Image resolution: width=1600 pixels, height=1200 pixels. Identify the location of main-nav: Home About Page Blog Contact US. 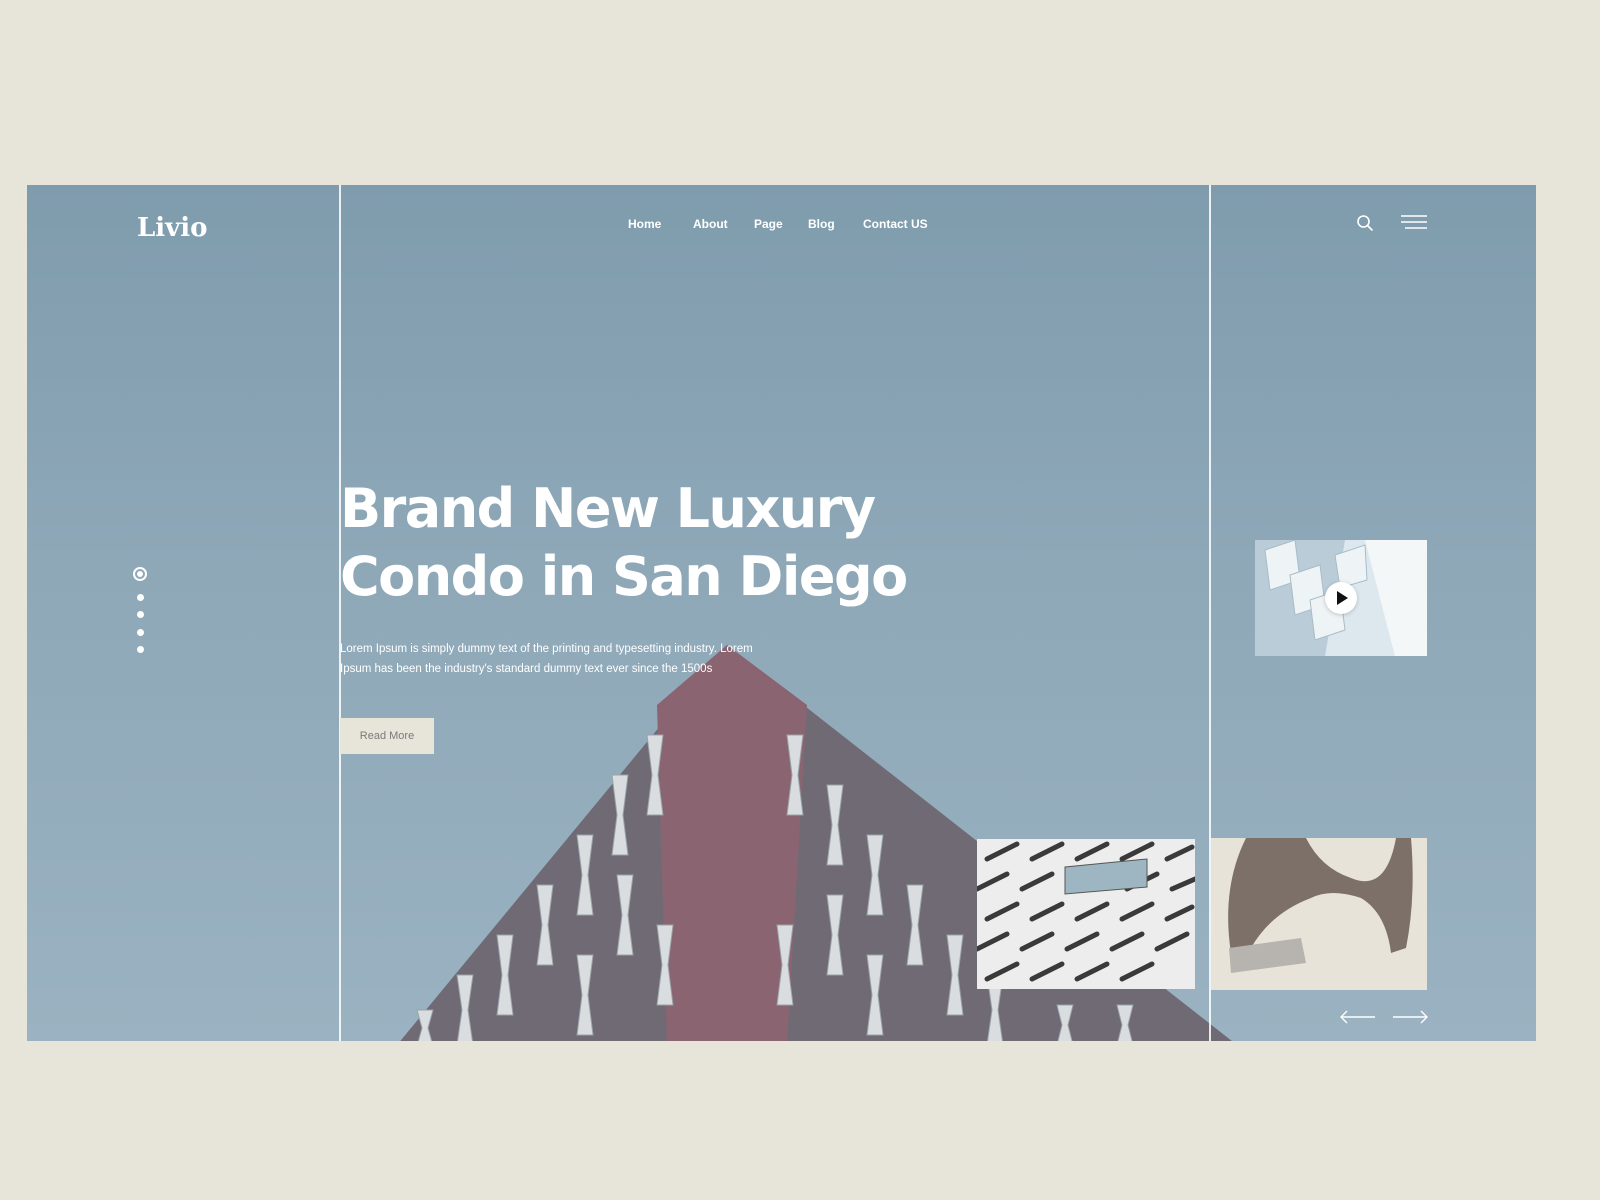
(781, 227).